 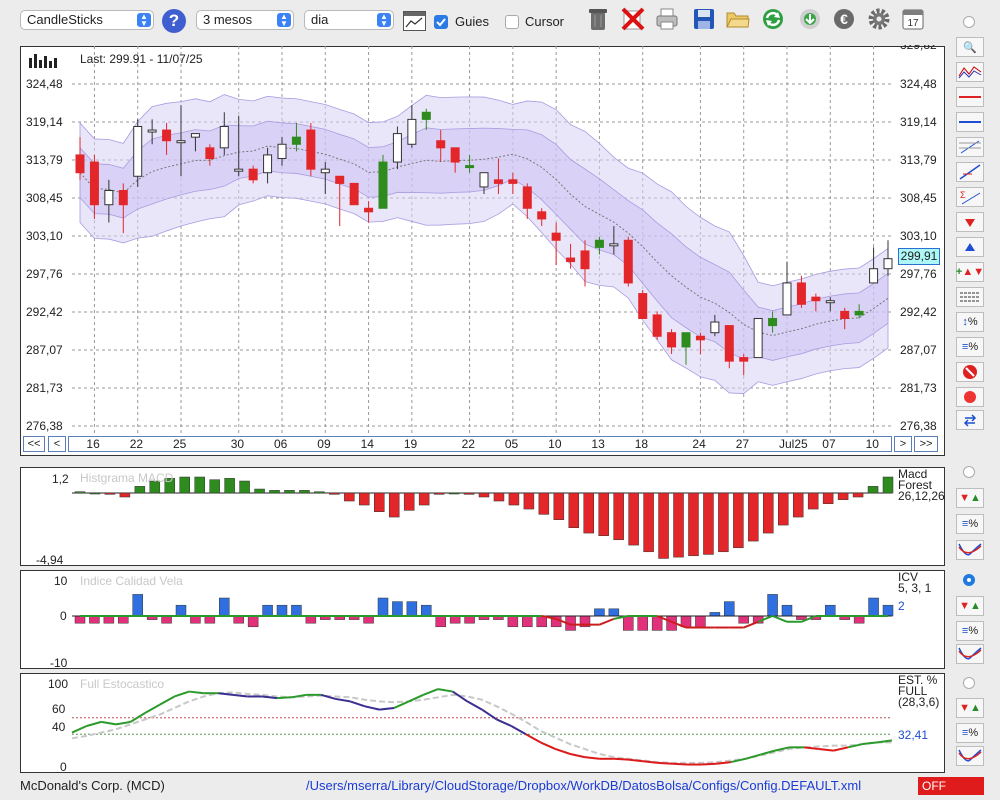 I want to click on macd-scale-icon: ≡%, so click(x=970, y=524).